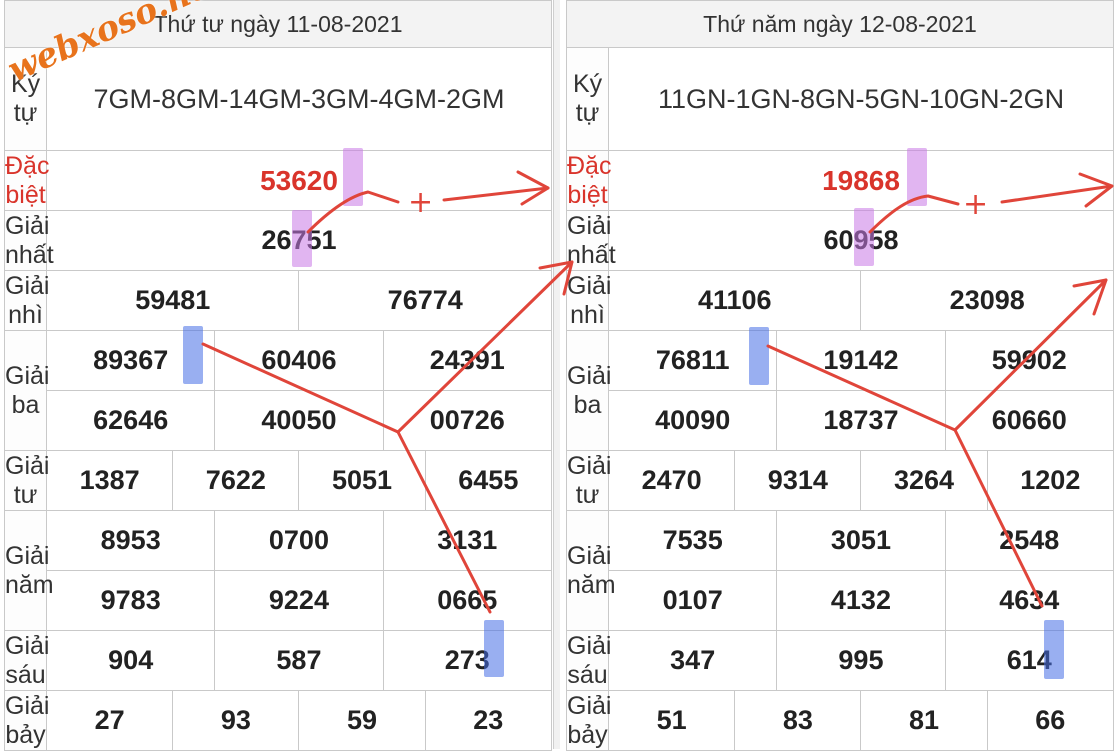 The image size is (1116, 751). What do you see at coordinates (987, 300) in the screenshot?
I see `giai-nhi-cell: 23098` at bounding box center [987, 300].